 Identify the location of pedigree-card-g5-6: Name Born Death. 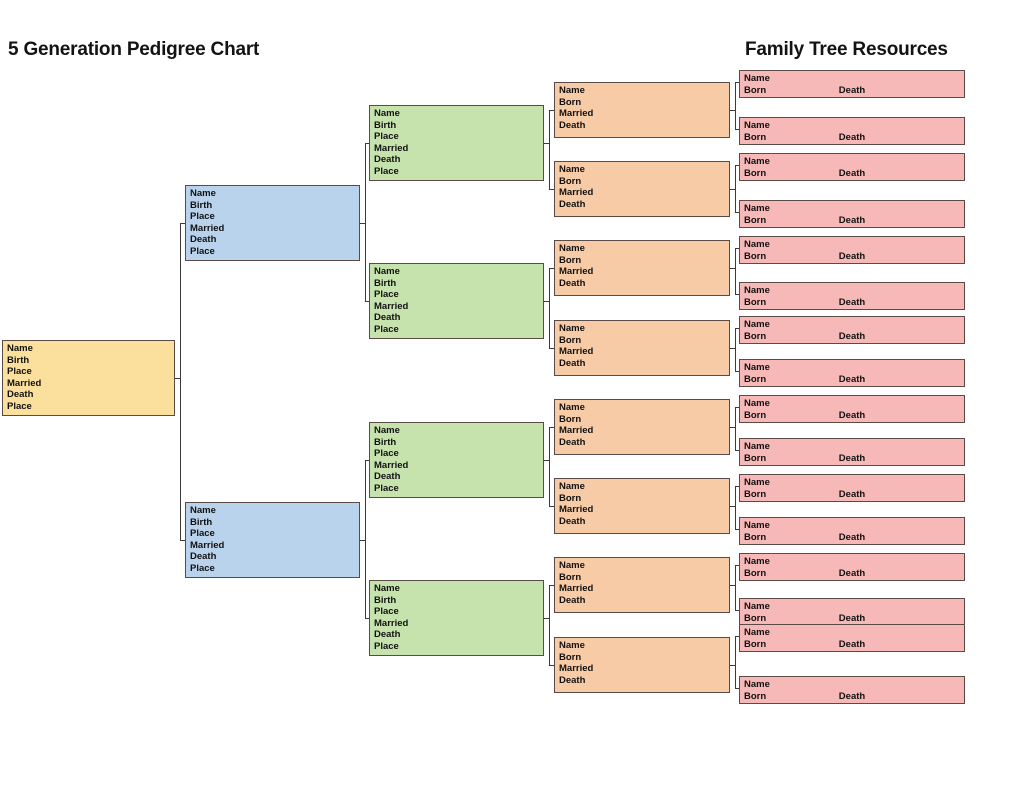
(852, 296).